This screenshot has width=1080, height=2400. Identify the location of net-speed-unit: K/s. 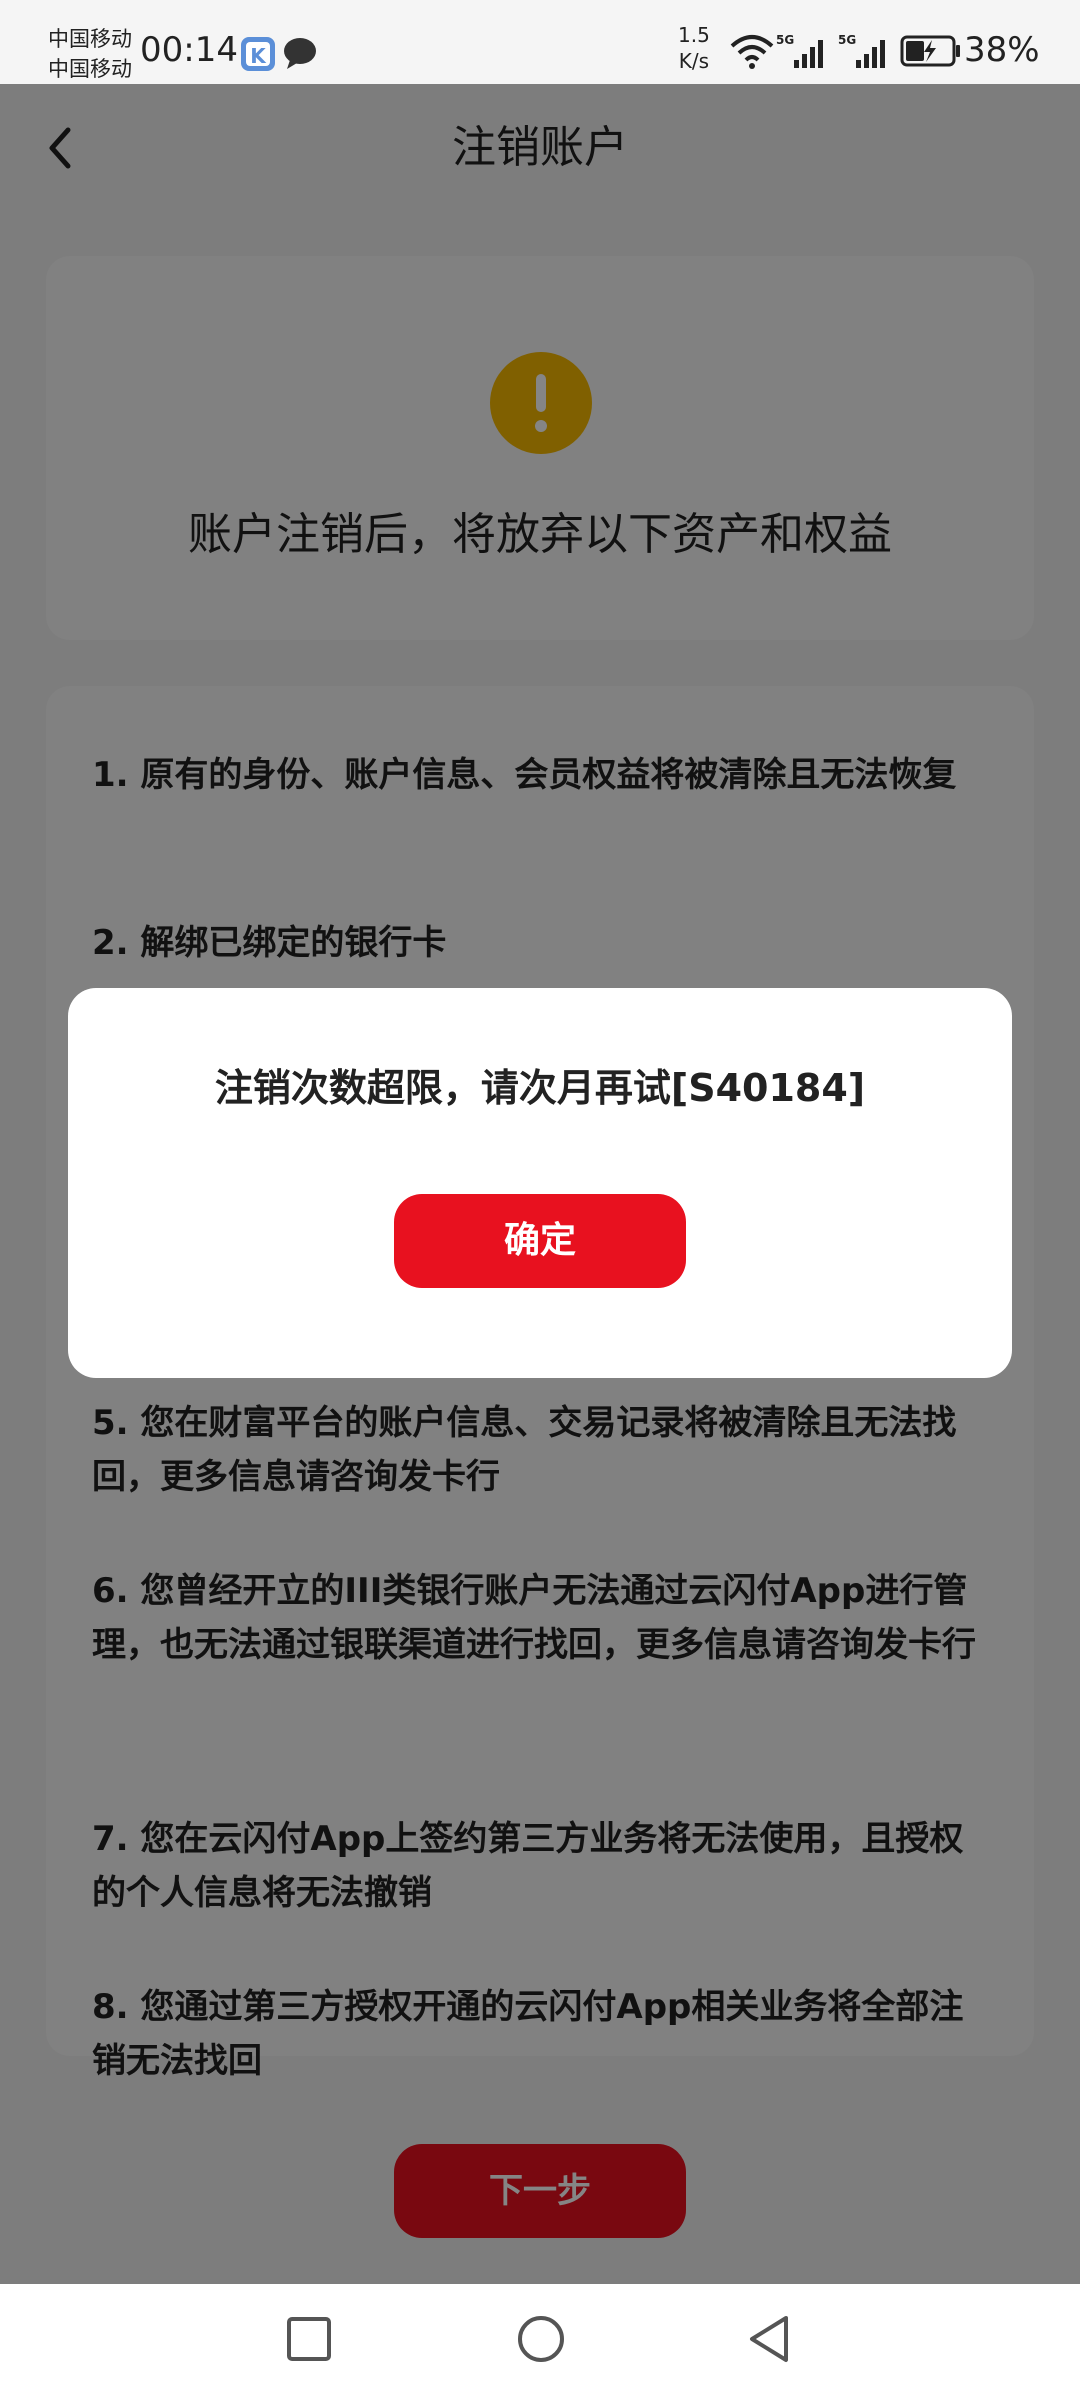
(694, 61).